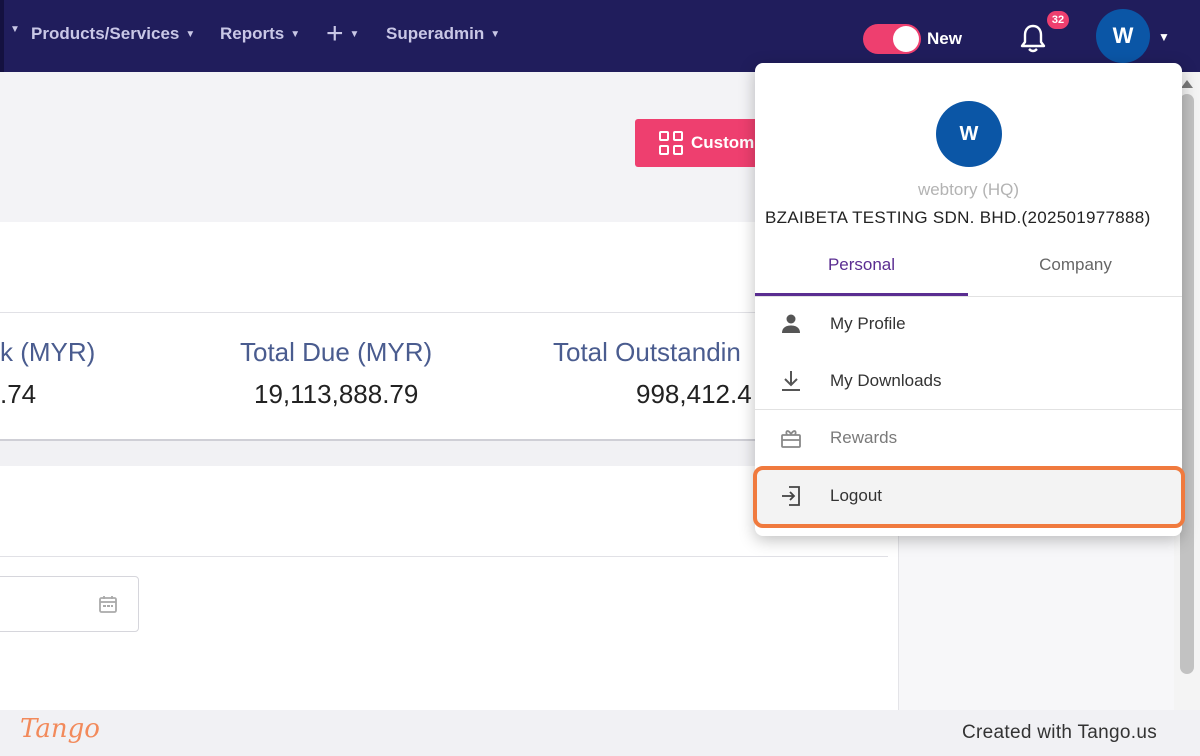 The image size is (1200, 756). I want to click on stat-title: Total Due (MYR), so click(336, 352).